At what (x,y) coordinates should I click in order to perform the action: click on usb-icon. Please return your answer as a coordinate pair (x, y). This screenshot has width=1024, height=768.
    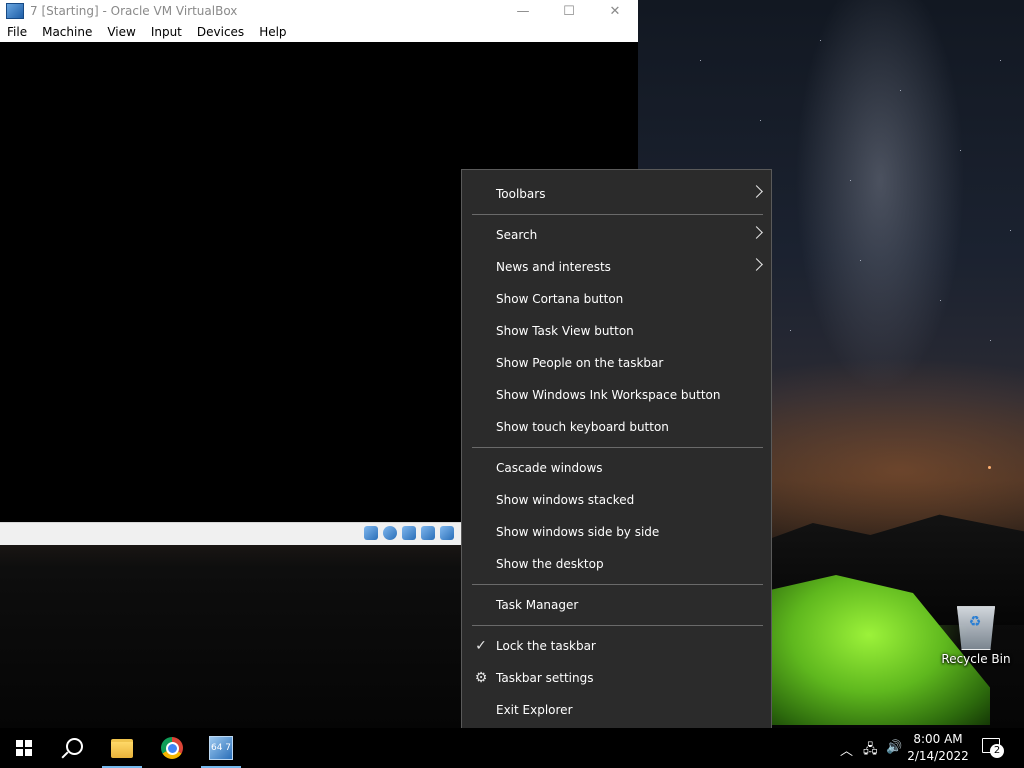
    Looking at the image, I should click on (447, 533).